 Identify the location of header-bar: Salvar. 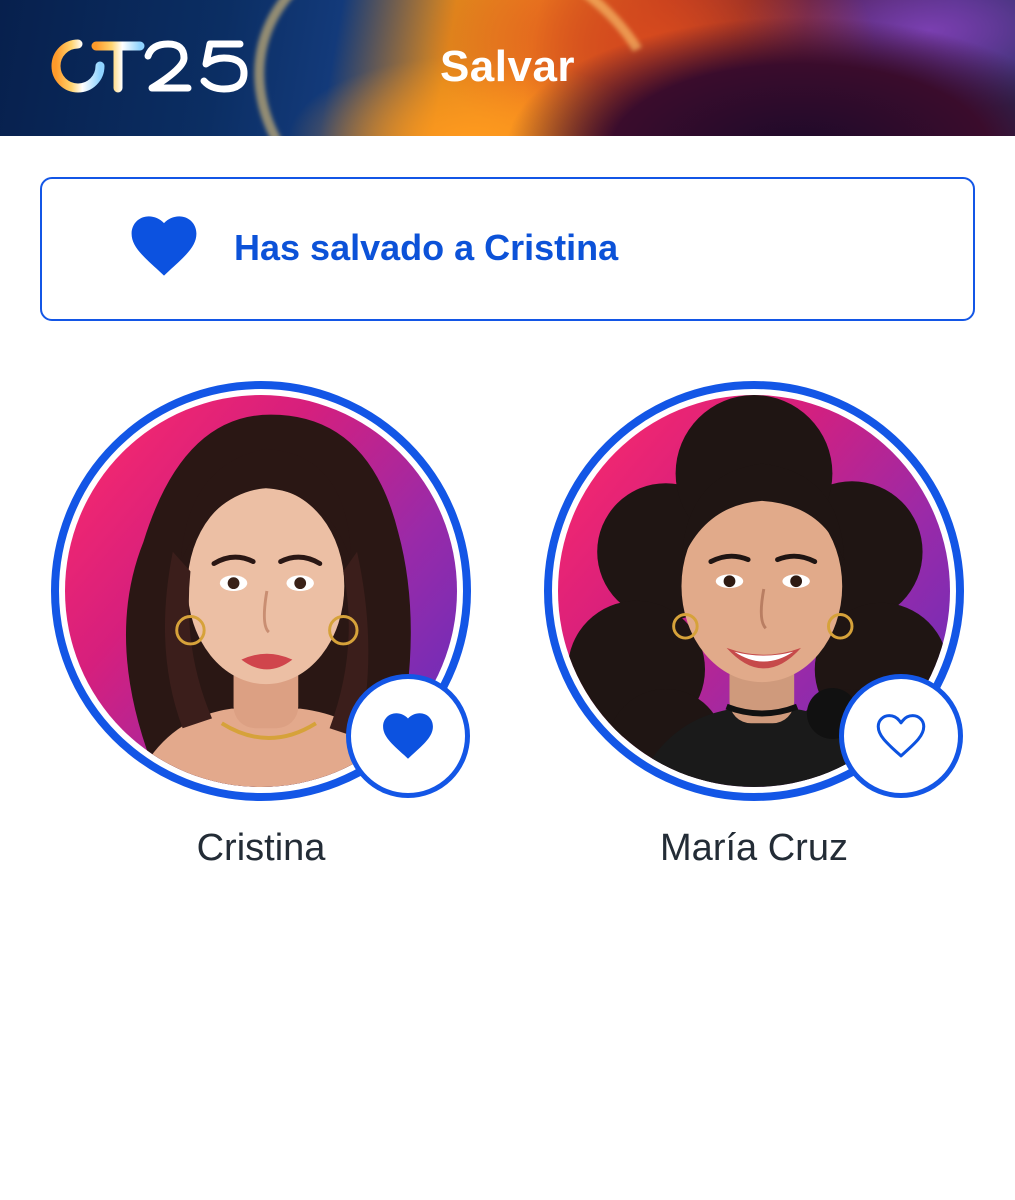
(507, 68).